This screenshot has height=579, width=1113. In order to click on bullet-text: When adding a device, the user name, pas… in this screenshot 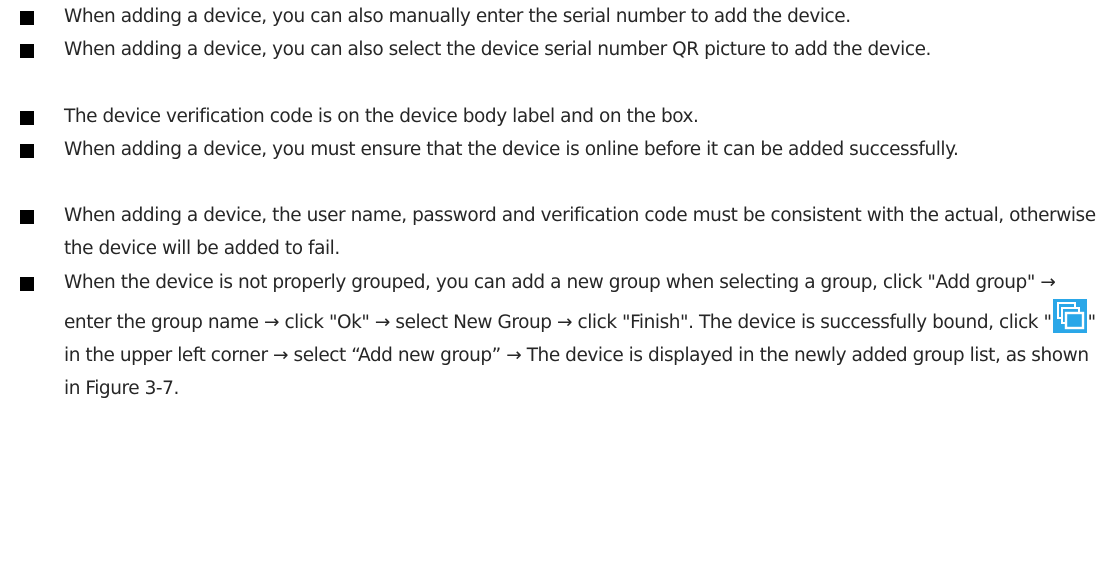, I will do `click(580, 232)`.